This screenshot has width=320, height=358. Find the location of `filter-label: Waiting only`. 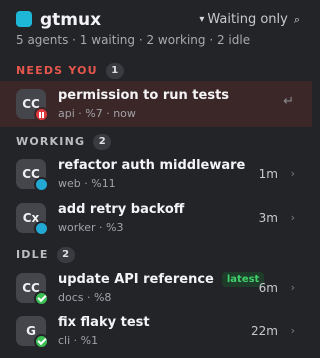

filter-label: Waiting only is located at coordinates (247, 19).